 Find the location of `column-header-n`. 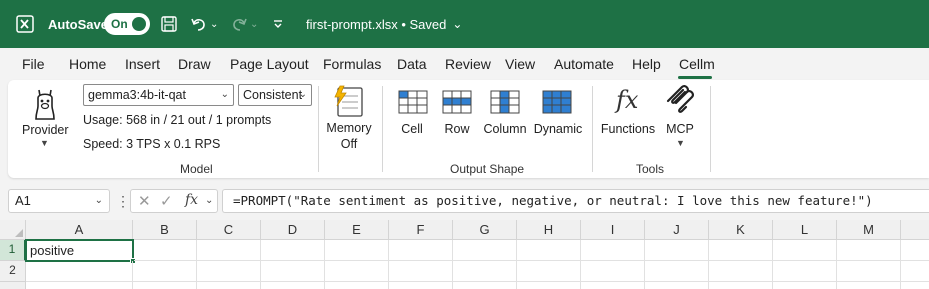

column-header-n is located at coordinates (915, 230).